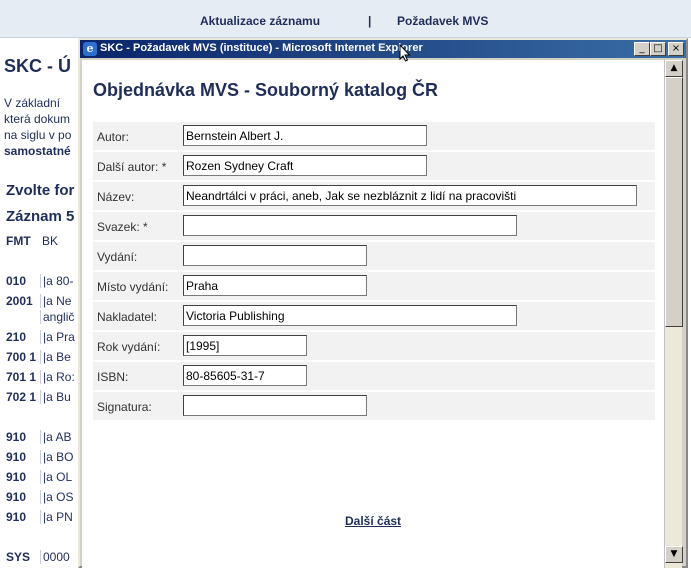  I want to click on para-line-1: V základní, so click(32, 103).